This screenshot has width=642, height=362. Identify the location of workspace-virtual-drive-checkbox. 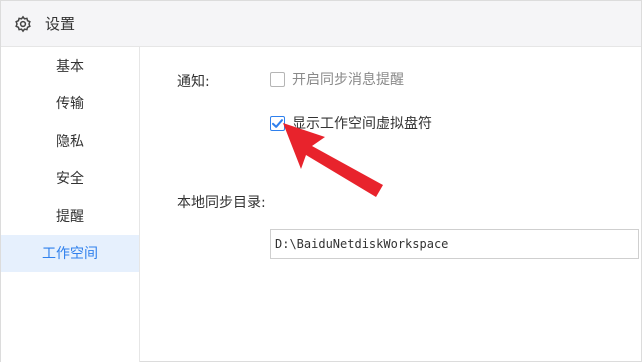
(277, 123).